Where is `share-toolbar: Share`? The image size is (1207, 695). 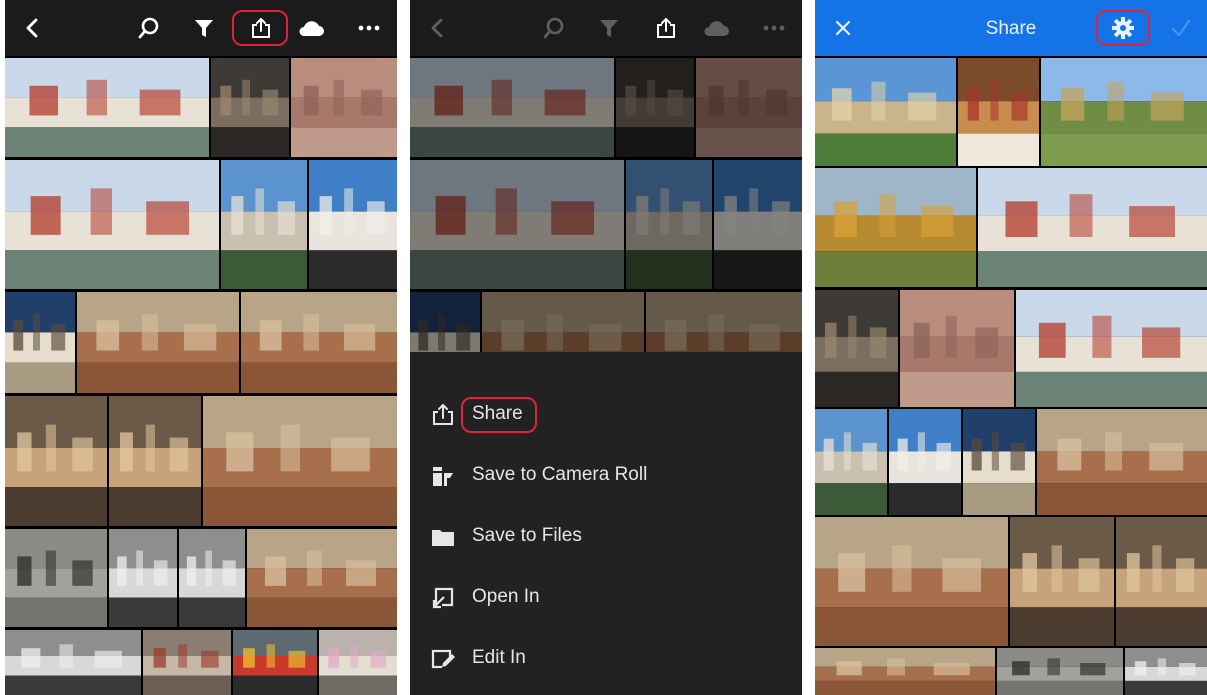
share-toolbar: Share is located at coordinates (1011, 28).